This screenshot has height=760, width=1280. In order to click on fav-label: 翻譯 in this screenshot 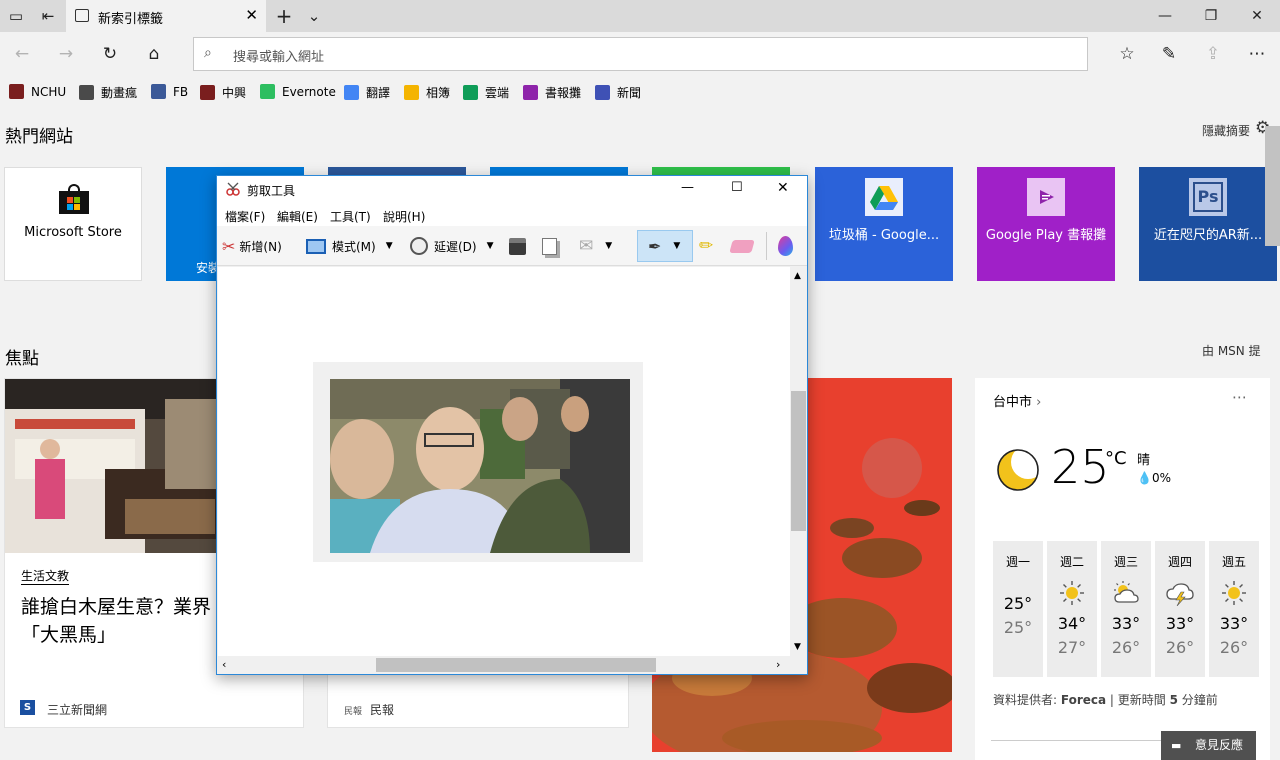, I will do `click(378, 93)`.